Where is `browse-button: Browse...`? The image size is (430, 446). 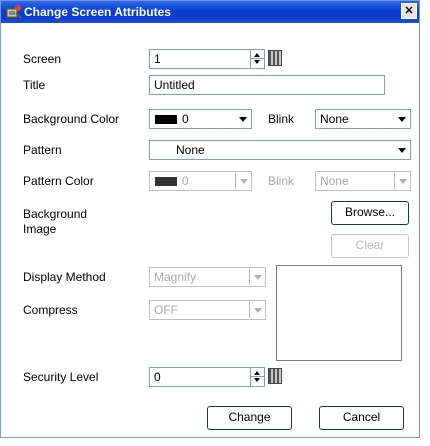 browse-button: Browse... is located at coordinates (370, 213).